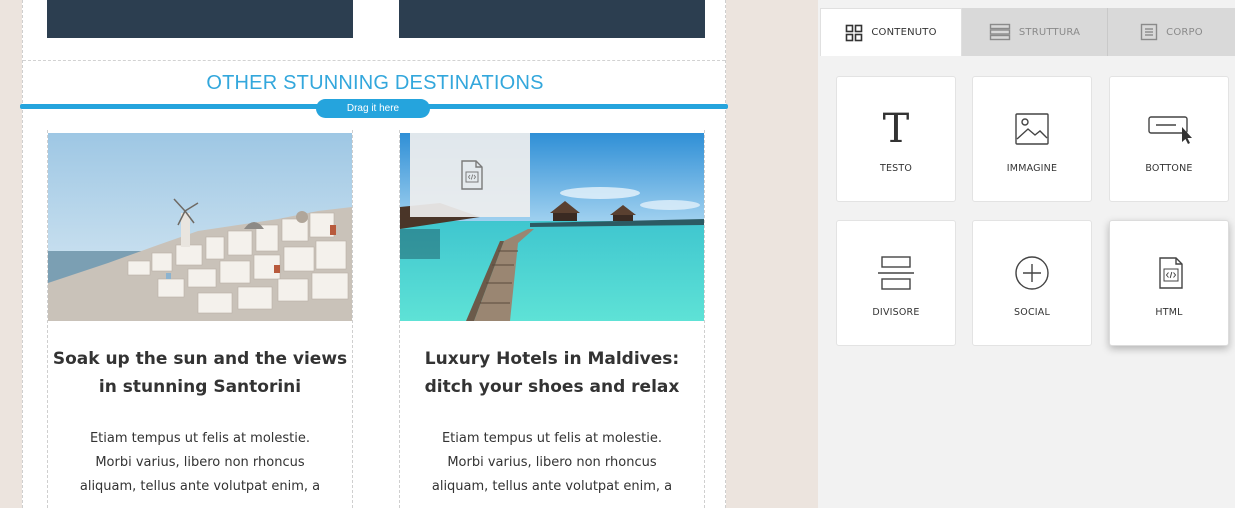  What do you see at coordinates (375, 83) in the screenshot?
I see `section-title: OTHER STUNNING DESTINATIONS` at bounding box center [375, 83].